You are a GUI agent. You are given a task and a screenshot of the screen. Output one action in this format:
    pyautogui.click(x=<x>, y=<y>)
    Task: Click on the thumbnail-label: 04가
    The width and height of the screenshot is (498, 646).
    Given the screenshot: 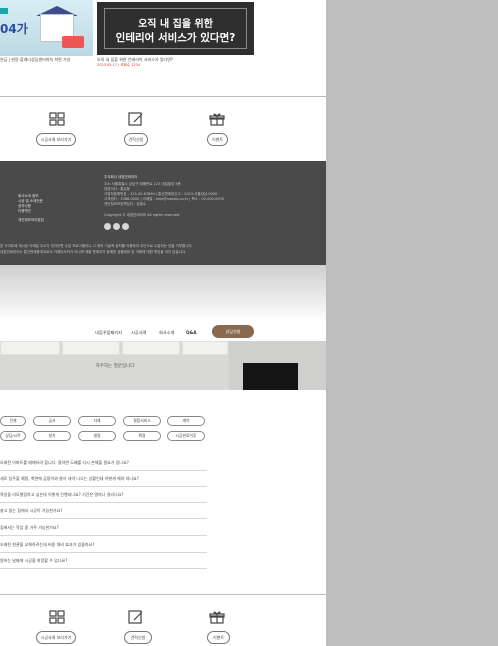 What is the action you would take?
    pyautogui.click(x=14, y=29)
    